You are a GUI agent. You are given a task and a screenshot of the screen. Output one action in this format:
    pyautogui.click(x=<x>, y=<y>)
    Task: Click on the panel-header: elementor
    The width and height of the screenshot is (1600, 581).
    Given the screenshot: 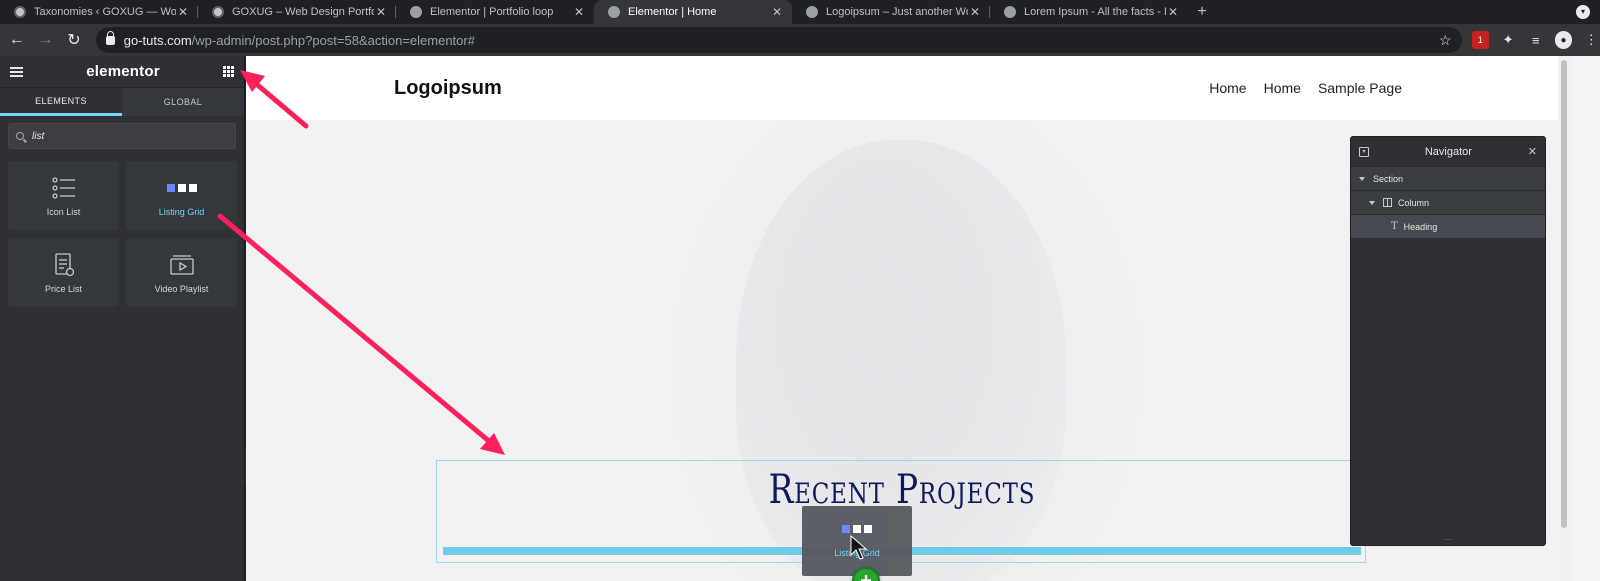 What is the action you would take?
    pyautogui.click(x=122, y=72)
    